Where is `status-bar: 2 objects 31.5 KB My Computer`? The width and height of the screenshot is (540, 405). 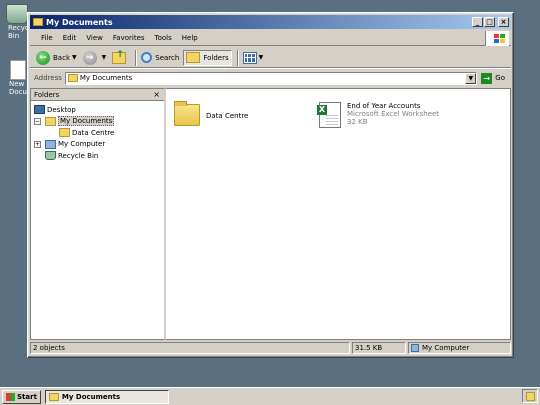 status-bar: 2 objects 31.5 KB My Computer is located at coordinates (270, 348).